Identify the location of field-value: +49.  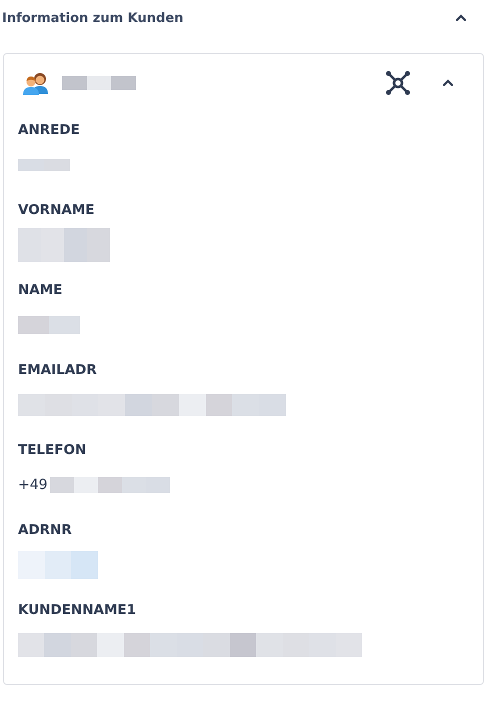
(33, 485).